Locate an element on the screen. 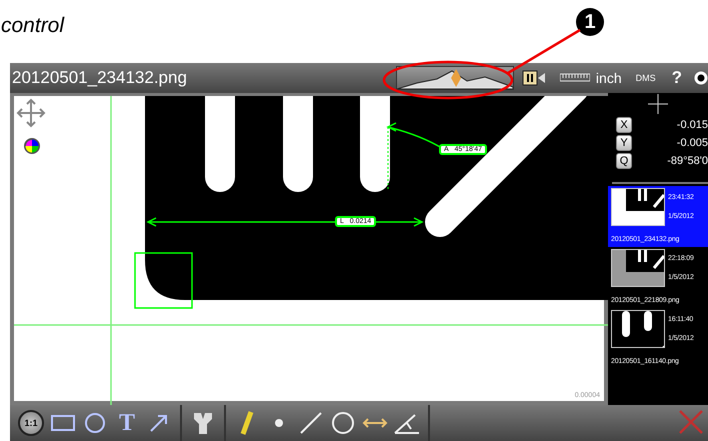 This screenshot has width=708, height=441. point-icon is located at coordinates (279, 423).